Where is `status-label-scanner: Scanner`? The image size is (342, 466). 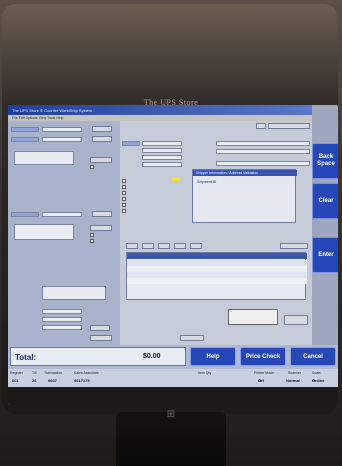
status-label-scanner: Scanner is located at coordinates (295, 373).